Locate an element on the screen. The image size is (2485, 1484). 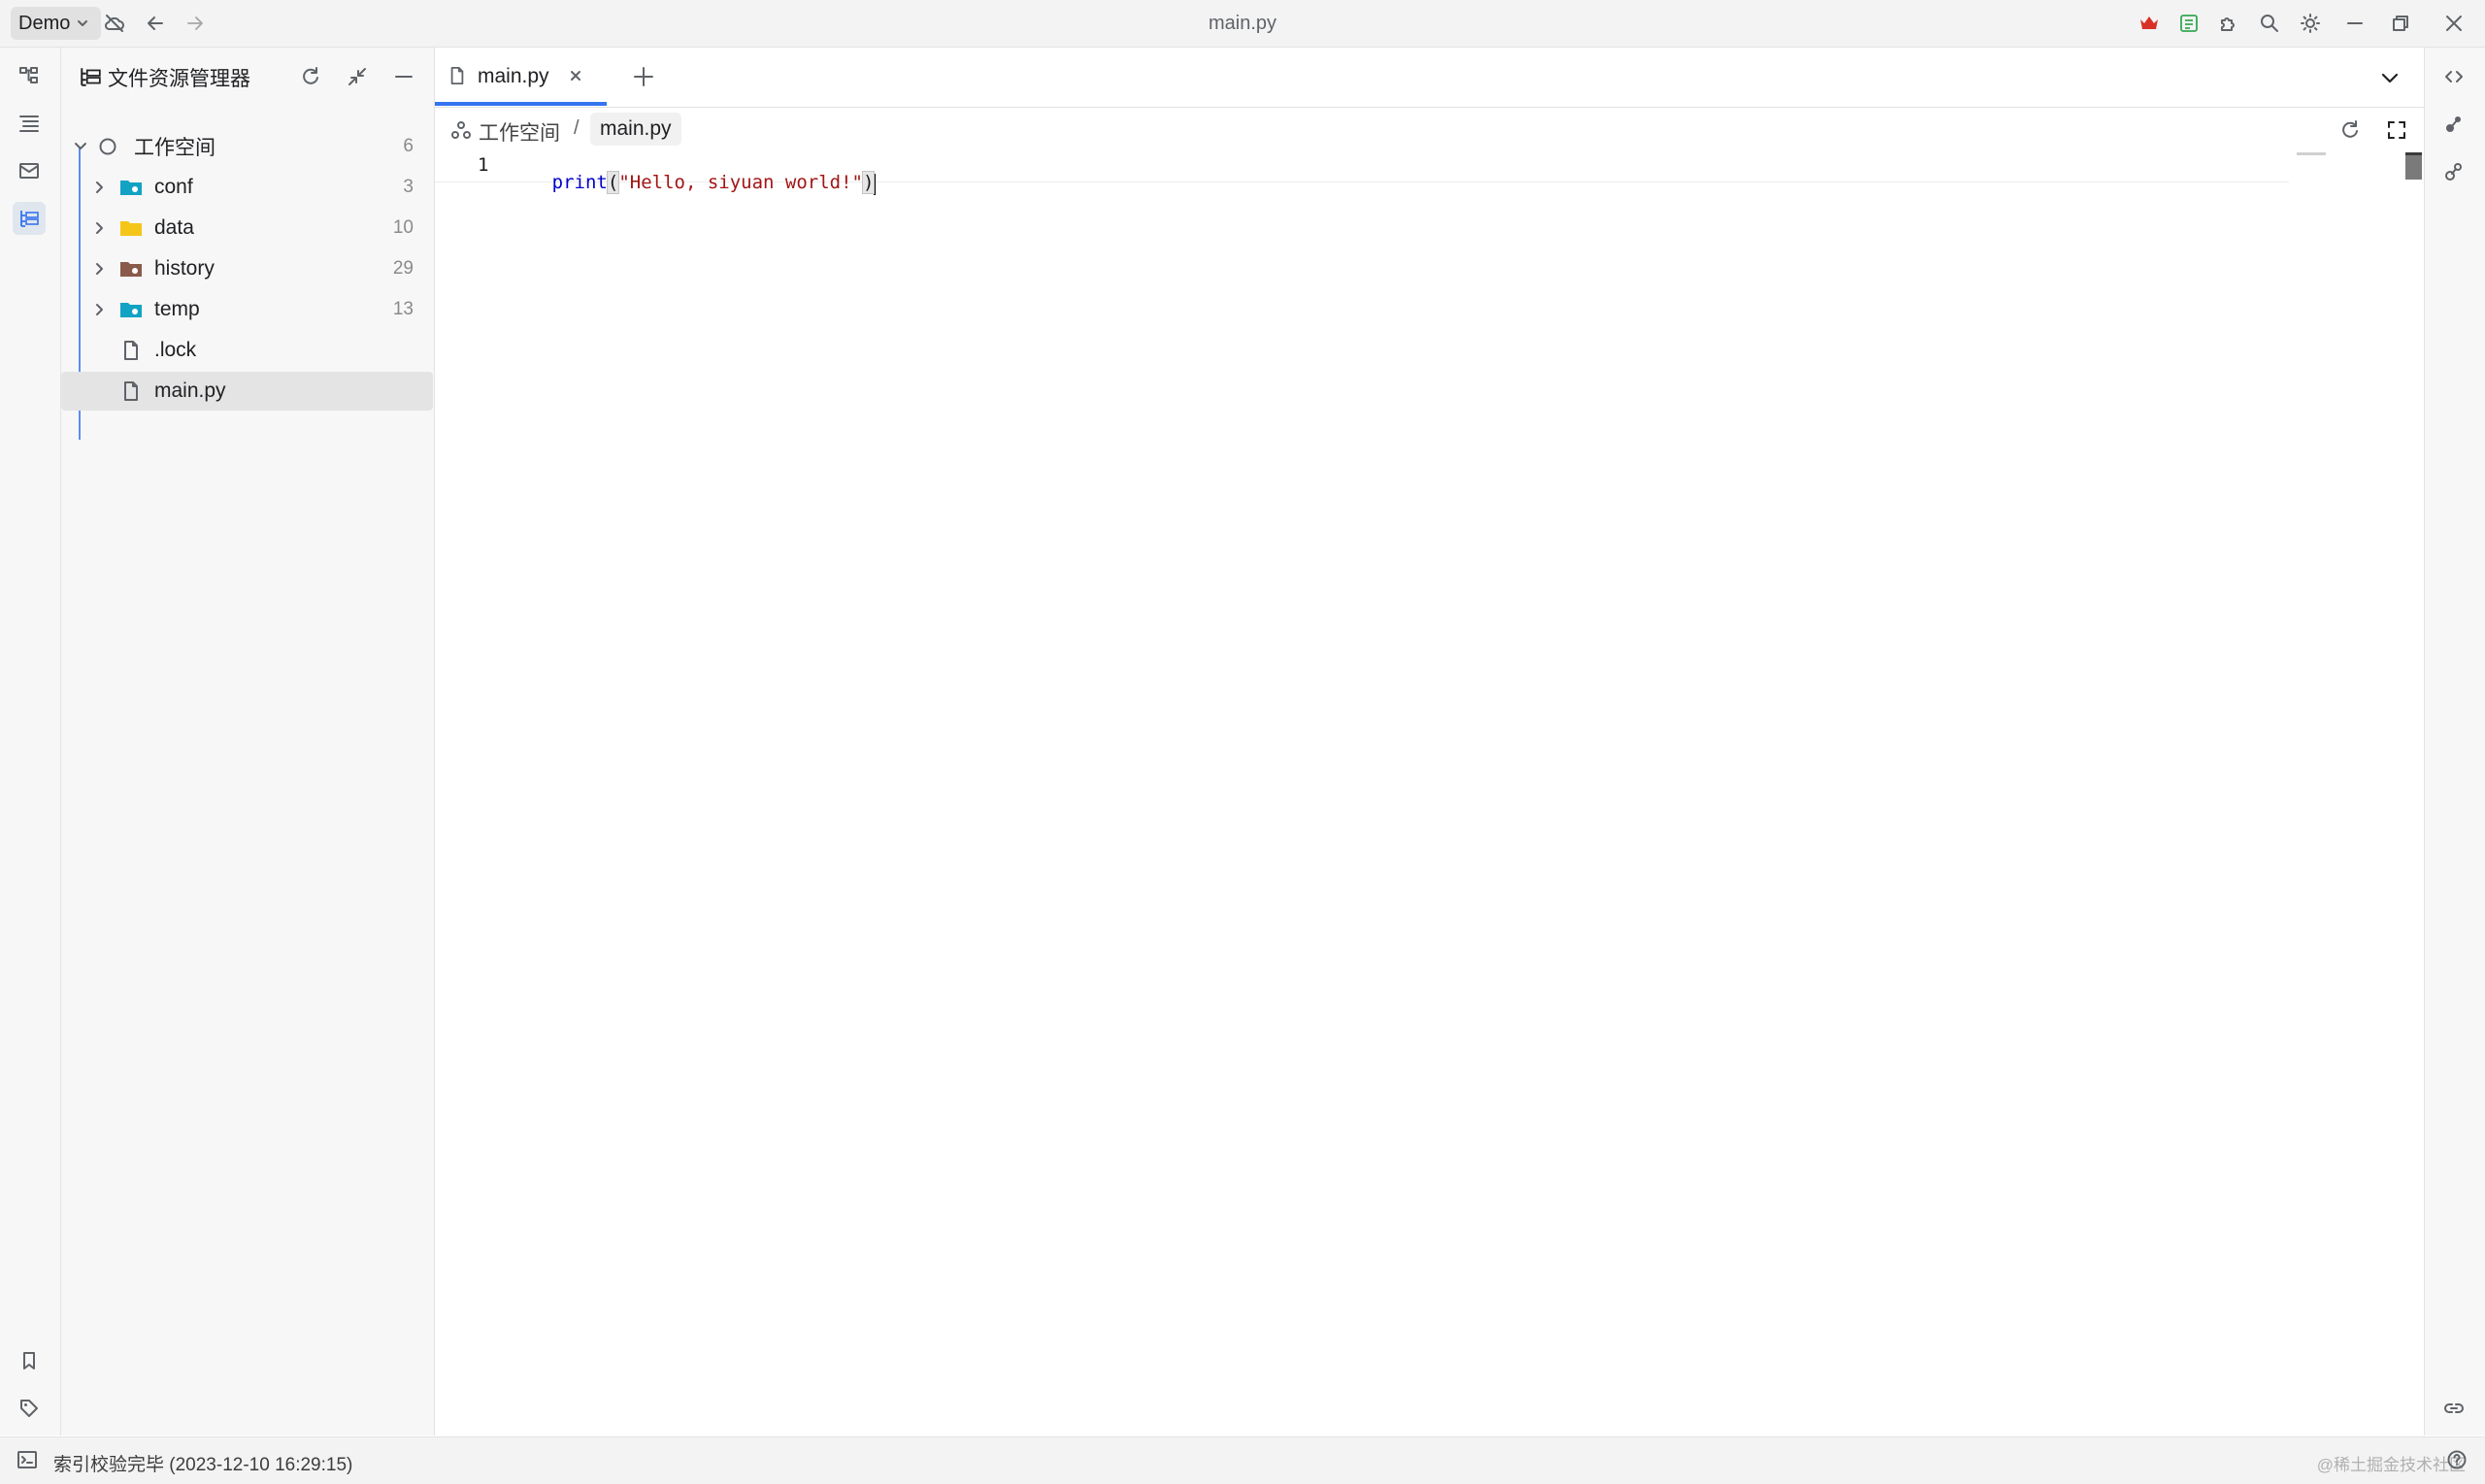
code-content: print("Hello, siyuan world!") is located at coordinates (701, 183).